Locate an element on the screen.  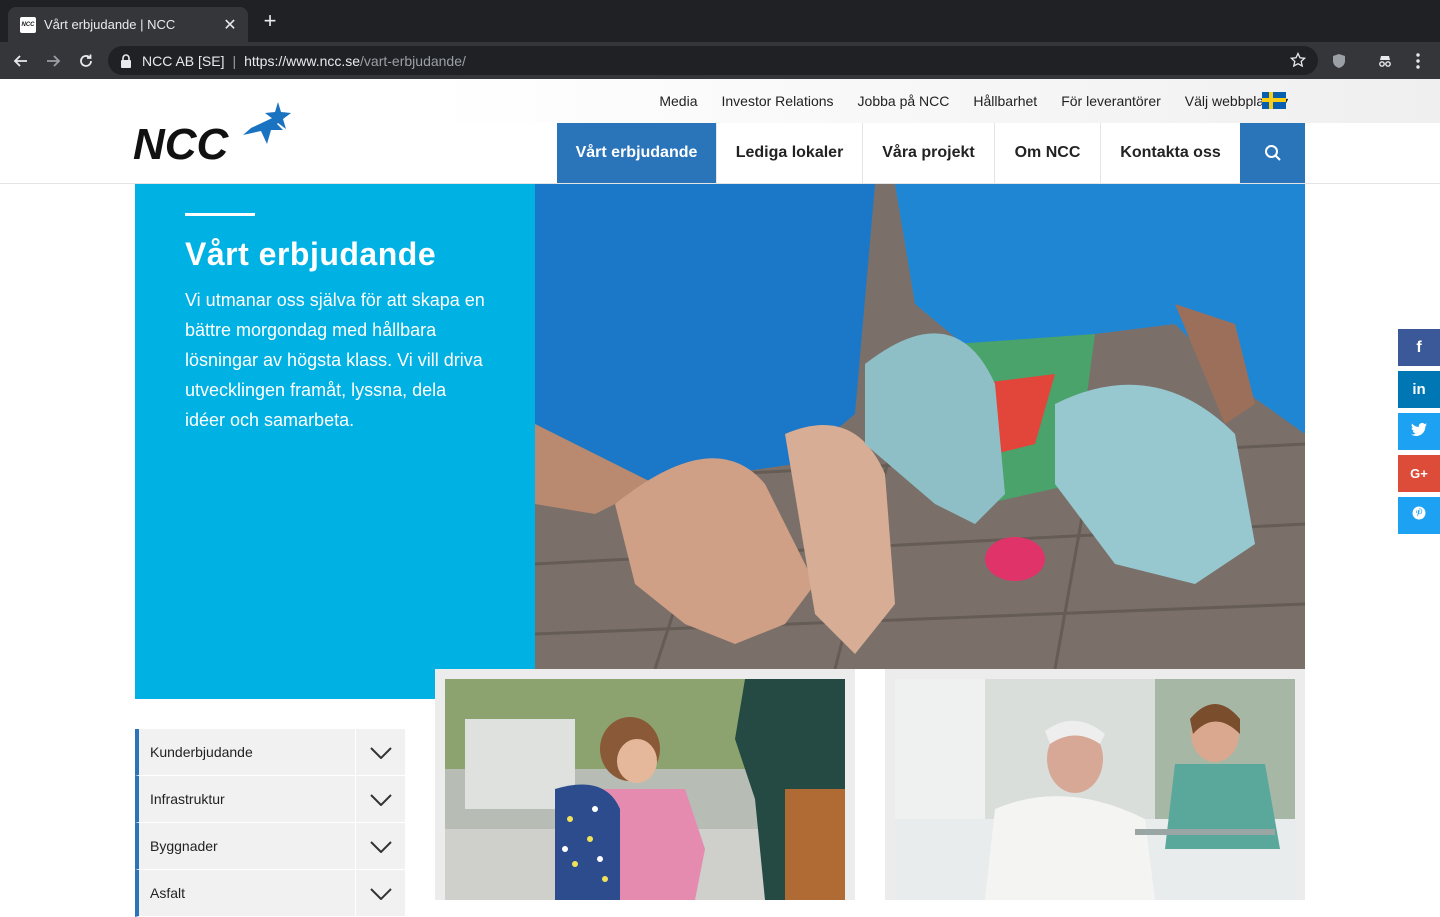
card-hospital is located at coordinates (1095, 784).